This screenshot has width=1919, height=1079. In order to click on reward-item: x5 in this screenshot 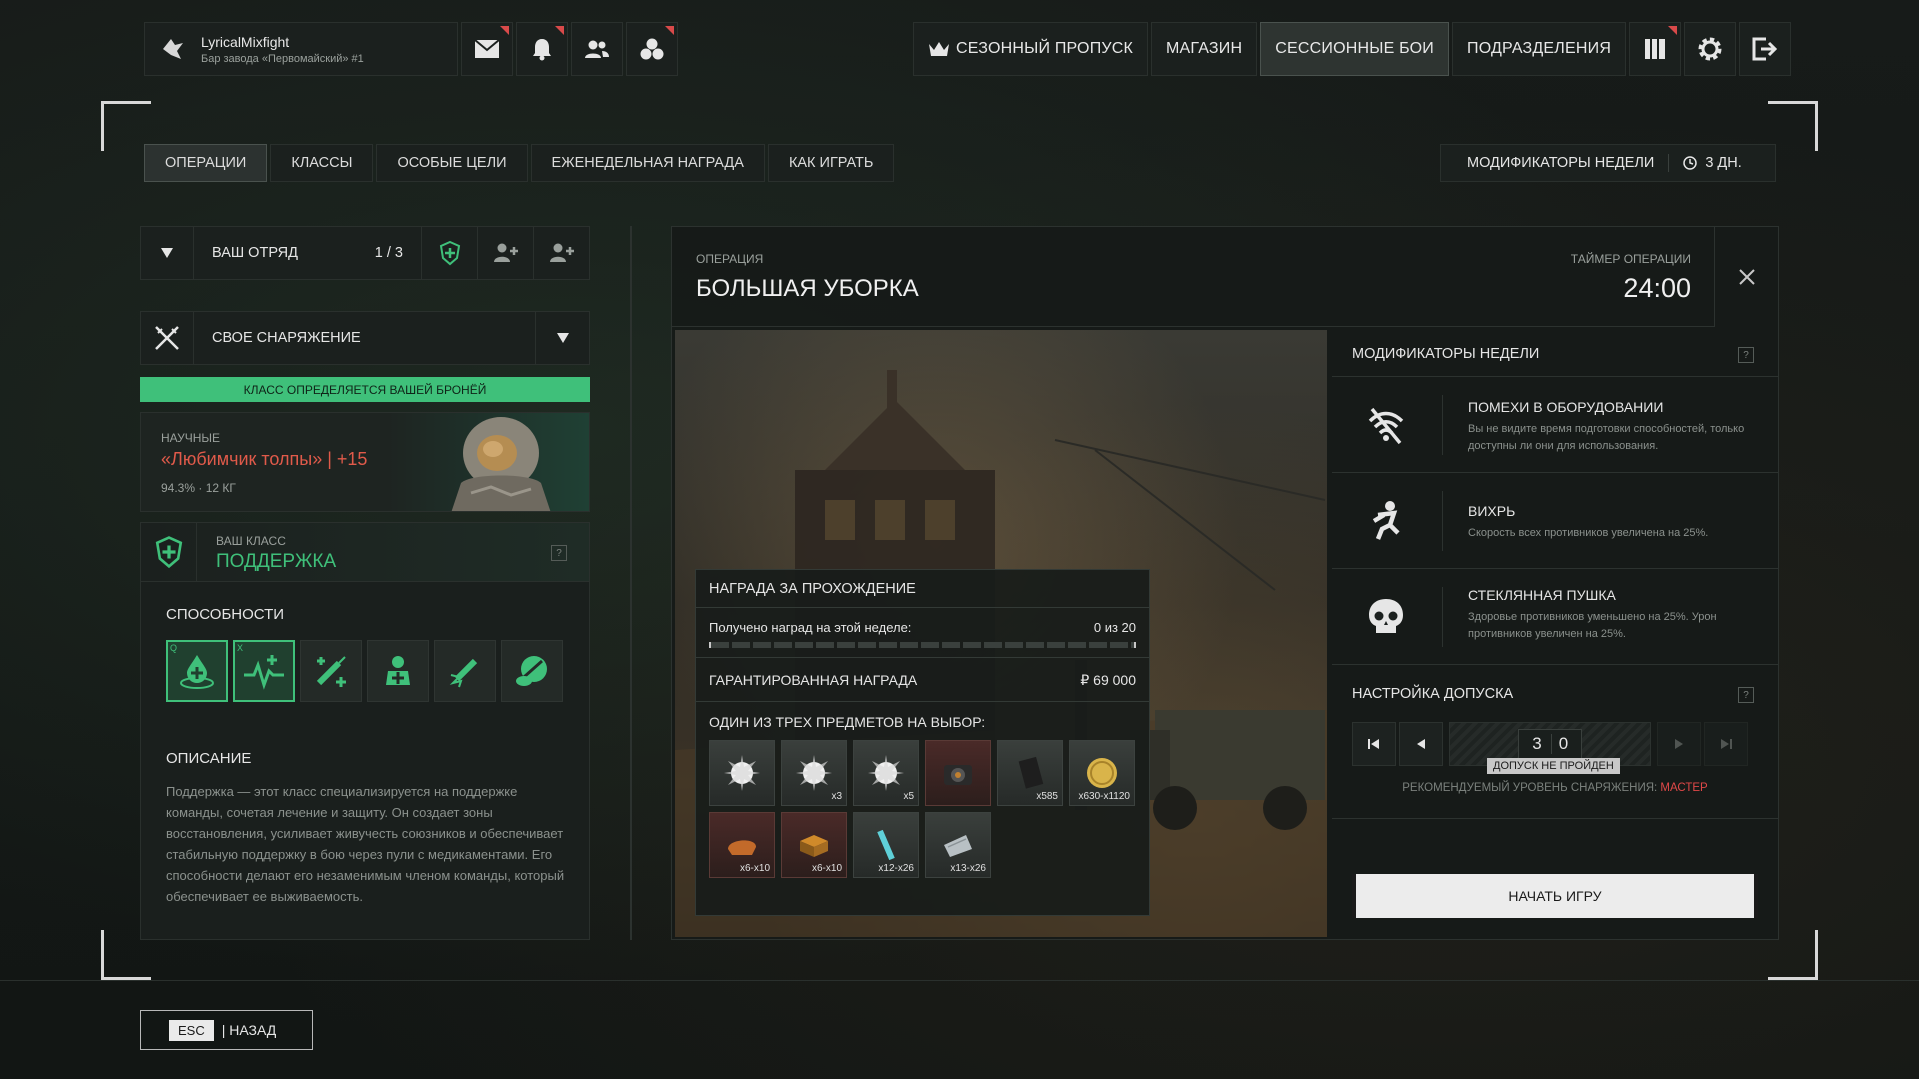, I will do `click(886, 773)`.